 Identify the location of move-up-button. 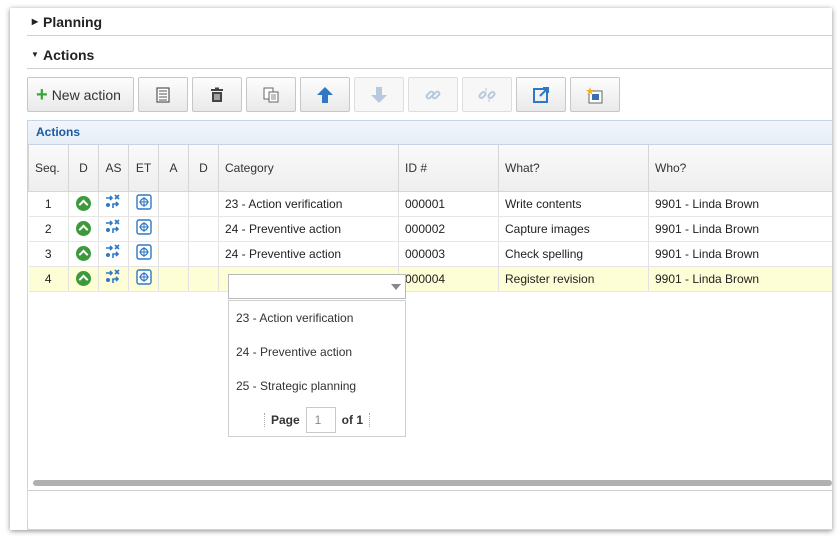
(325, 94).